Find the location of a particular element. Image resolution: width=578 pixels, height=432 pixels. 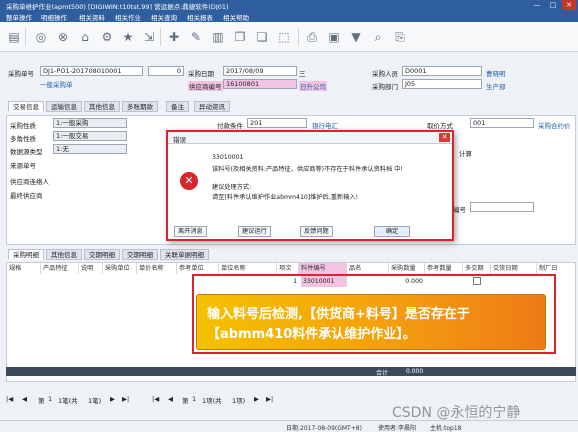

menu-related-help: 相关帮助 is located at coordinates (236, 17).